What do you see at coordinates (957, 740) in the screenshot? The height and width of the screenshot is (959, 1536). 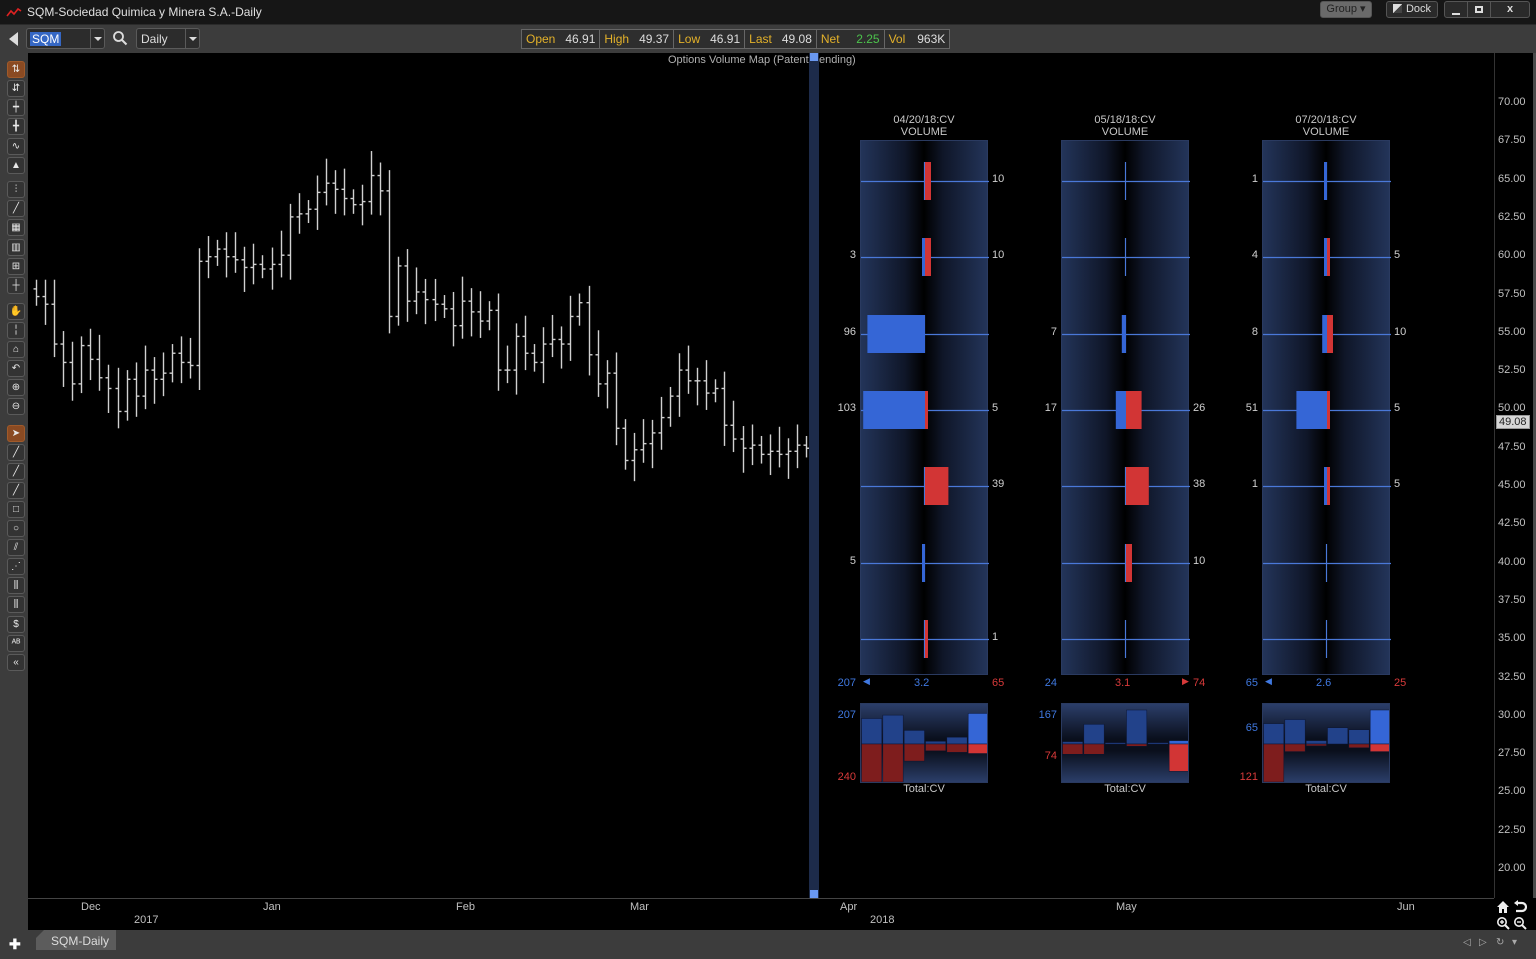 I see `total-call-bar` at bounding box center [957, 740].